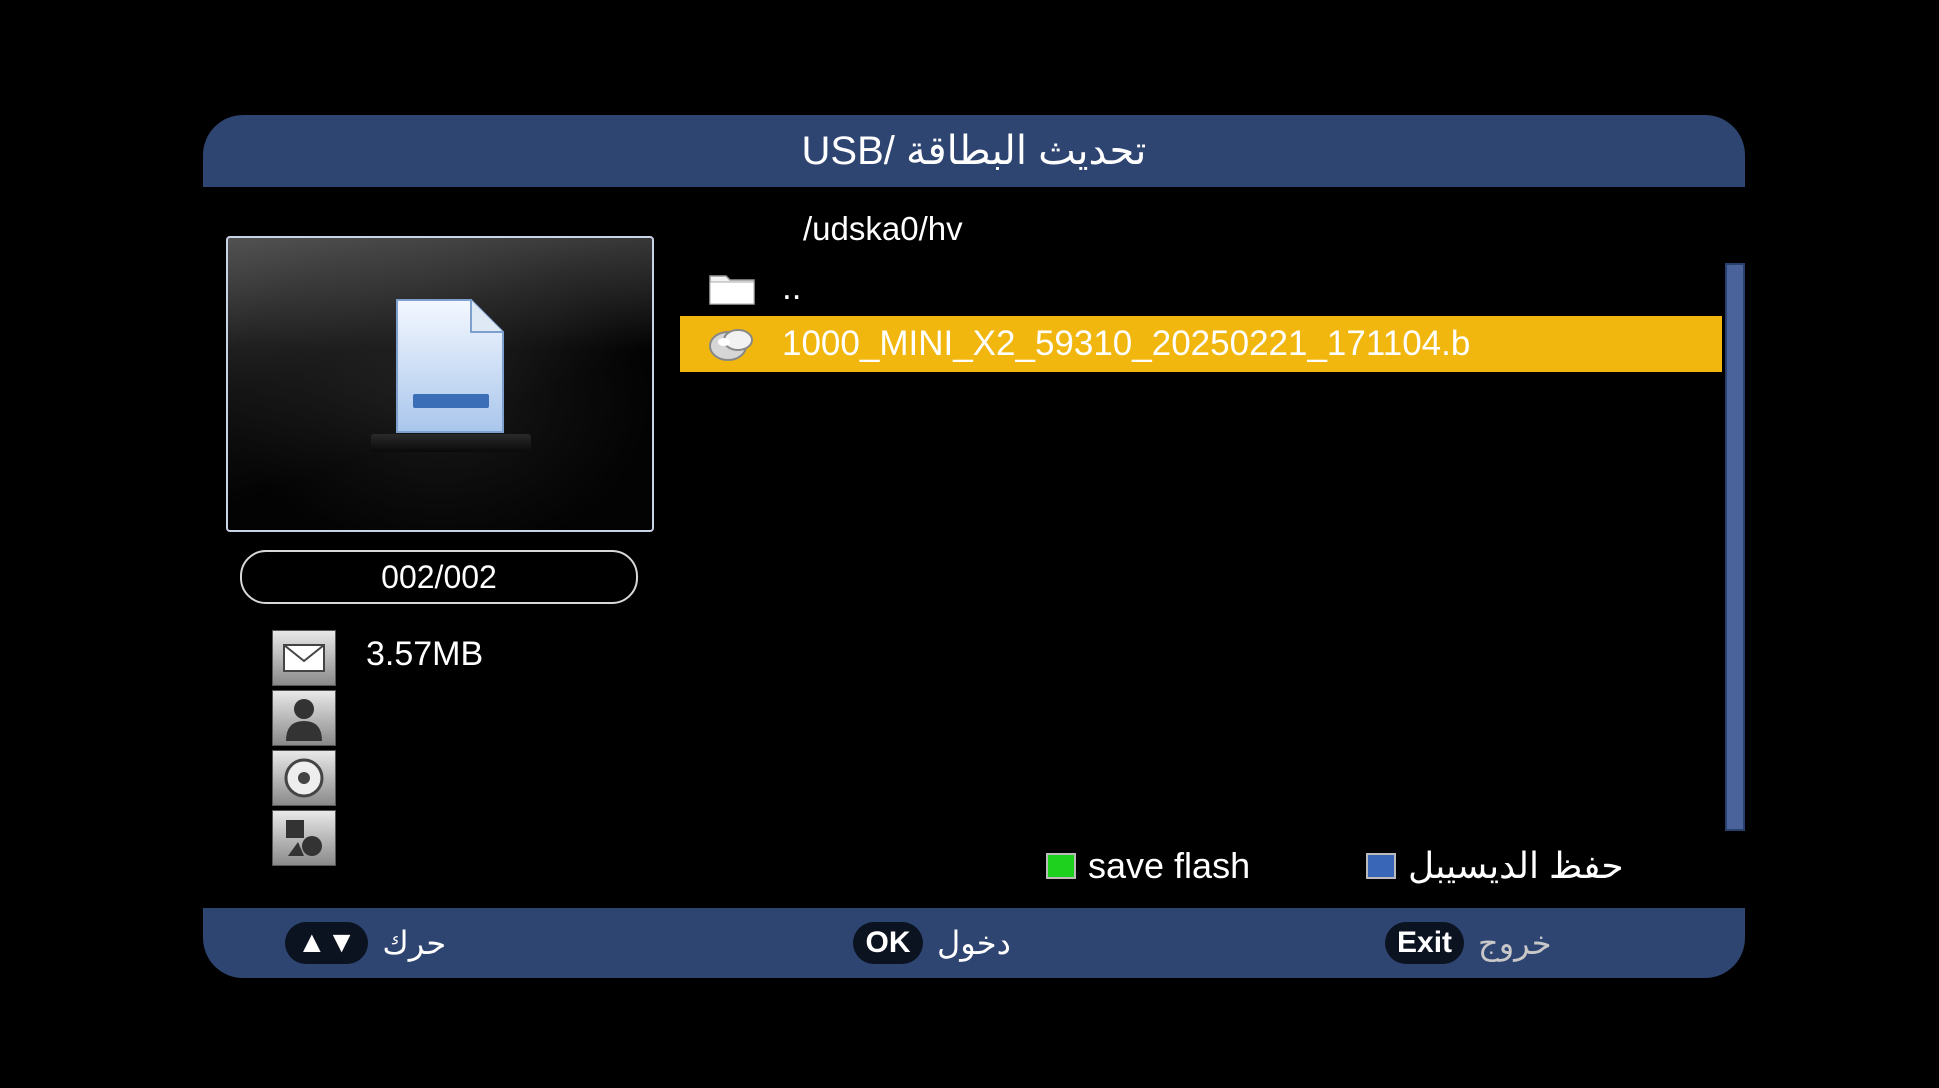 The image size is (1939, 1088). What do you see at coordinates (1201, 288) in the screenshot?
I see `list-item-parent-folder: ..` at bounding box center [1201, 288].